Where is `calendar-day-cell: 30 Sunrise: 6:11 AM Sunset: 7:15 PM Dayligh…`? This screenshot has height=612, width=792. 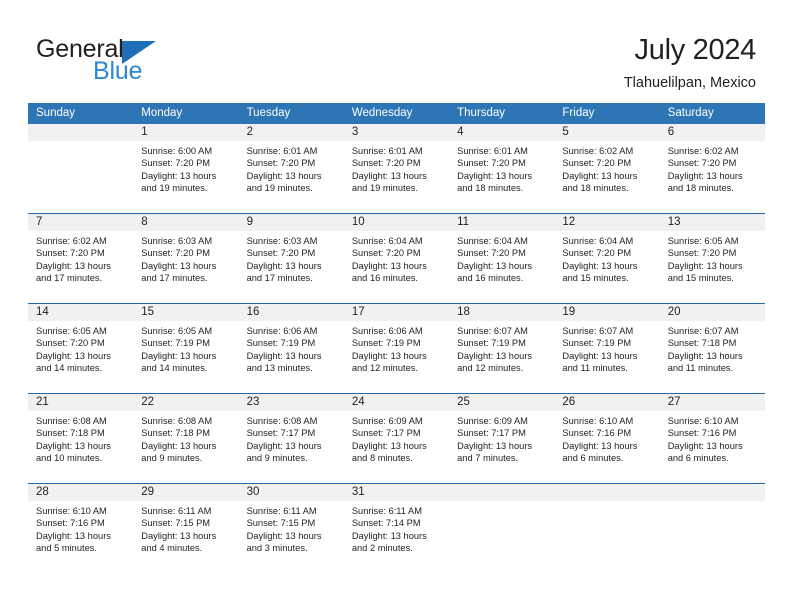
calendar-day-cell: 30 Sunrise: 6:11 AM Sunset: 7:15 PM Dayligh… is located at coordinates (291, 528).